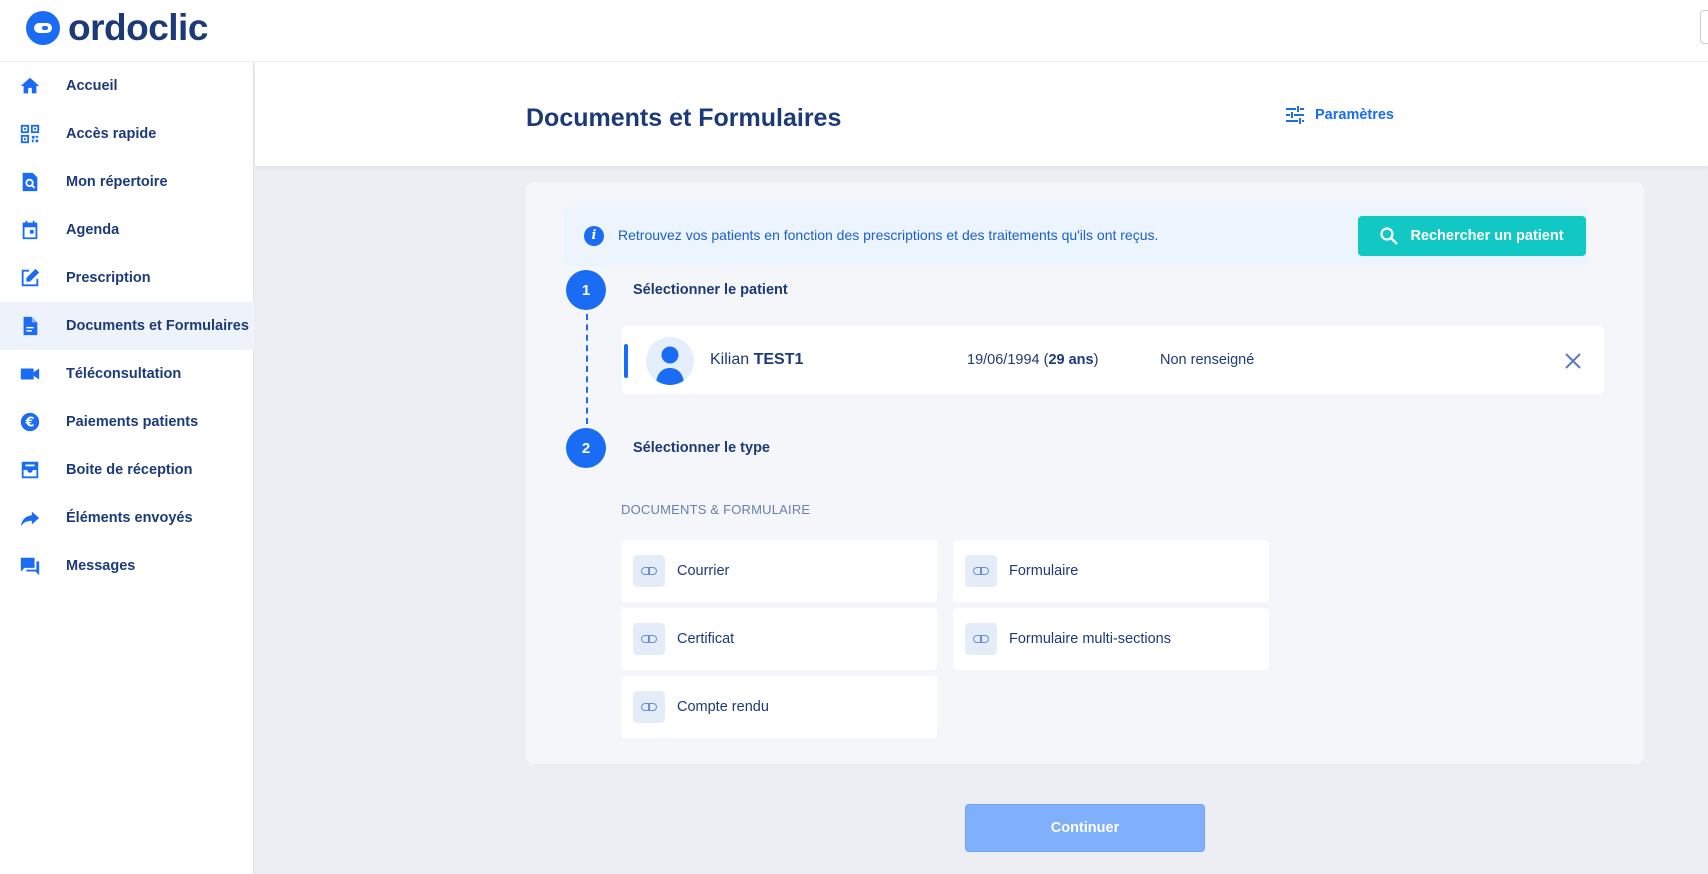 The width and height of the screenshot is (1708, 874). I want to click on ordoclic-logo: ordoclic, so click(117, 27).